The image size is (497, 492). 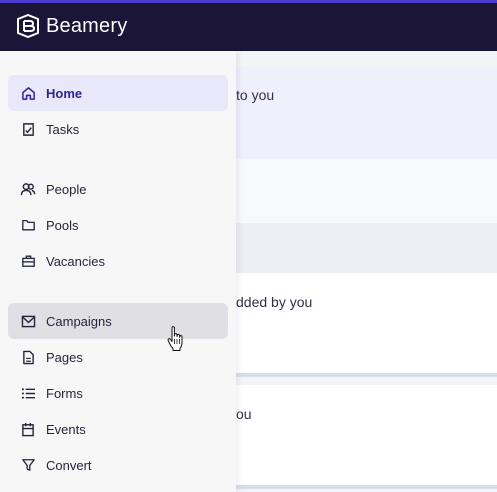 I want to click on sidebar-item-label: Home, so click(x=64, y=93).